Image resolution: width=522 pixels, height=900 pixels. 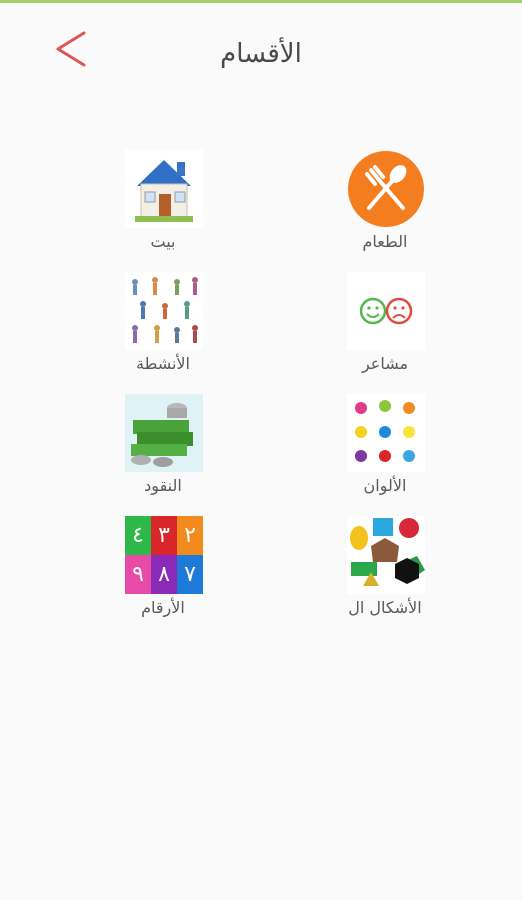 I want to click on category-label: بيت, so click(x=163, y=241).